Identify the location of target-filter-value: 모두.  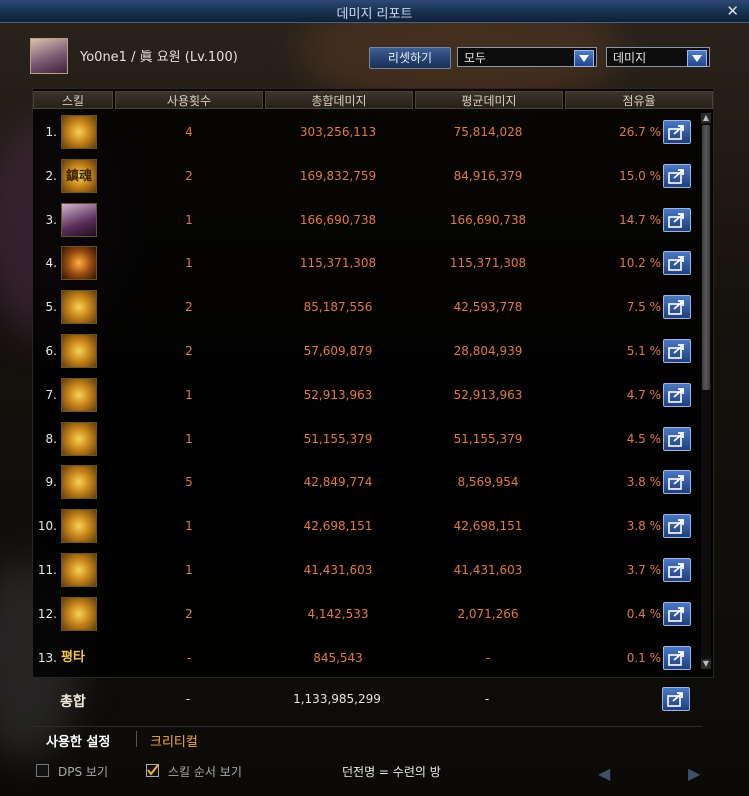
(475, 58).